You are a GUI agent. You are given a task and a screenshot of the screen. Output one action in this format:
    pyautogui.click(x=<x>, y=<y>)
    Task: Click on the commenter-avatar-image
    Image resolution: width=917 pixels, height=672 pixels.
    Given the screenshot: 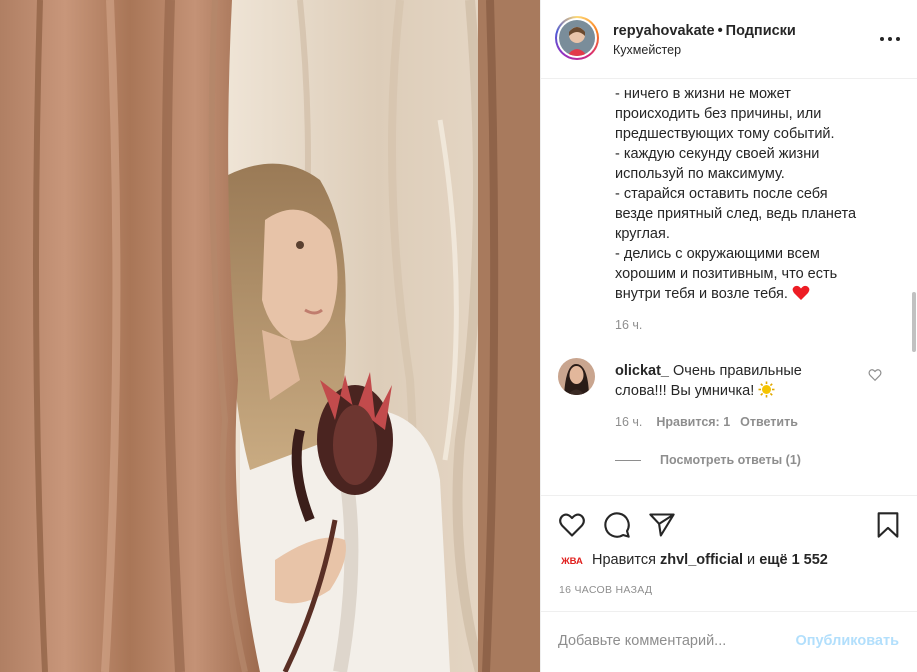 What is the action you would take?
    pyautogui.click(x=576, y=376)
    